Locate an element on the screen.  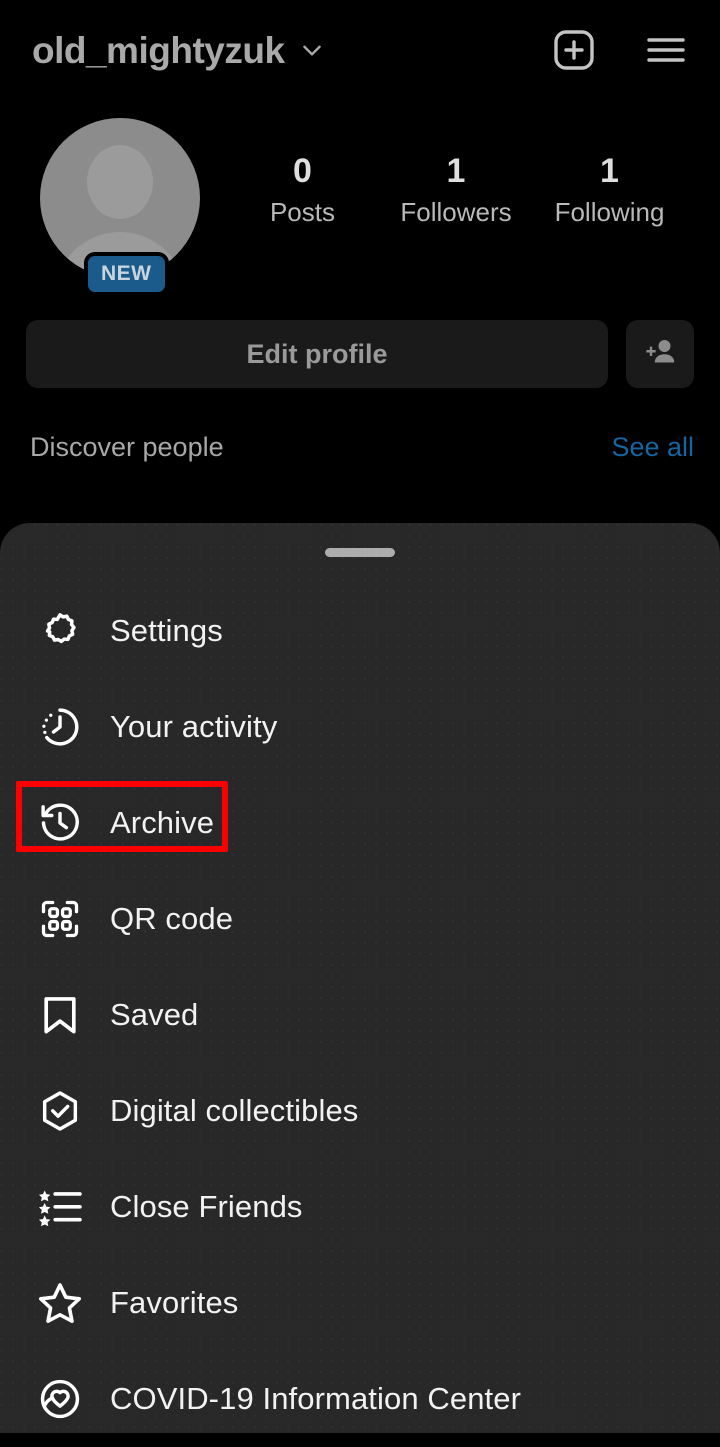
profile-header: NEW 0 Posts 1 Followers 1 Following is located at coordinates (360, 198).